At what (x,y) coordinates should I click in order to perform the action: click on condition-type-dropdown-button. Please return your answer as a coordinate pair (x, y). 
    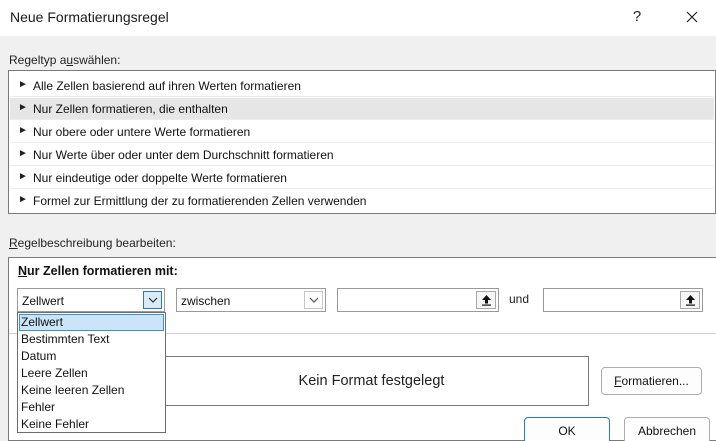
    Looking at the image, I should click on (152, 300).